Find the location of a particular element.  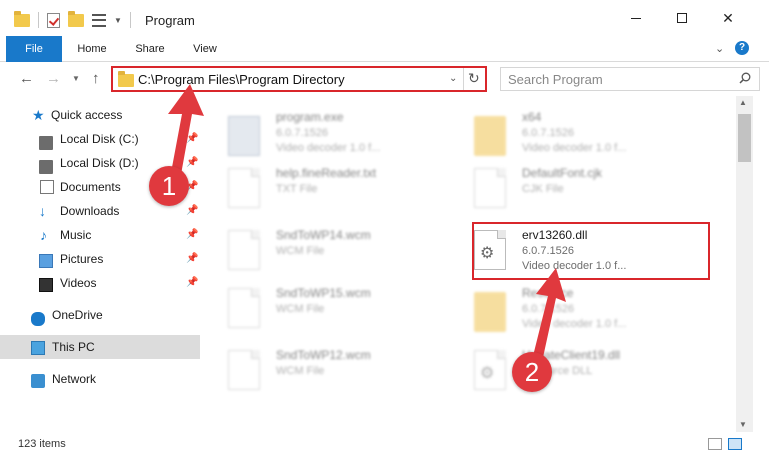

sidebar-item-local-disk-c: Local Disk (C:) 📌 is located at coordinates (100, 139).